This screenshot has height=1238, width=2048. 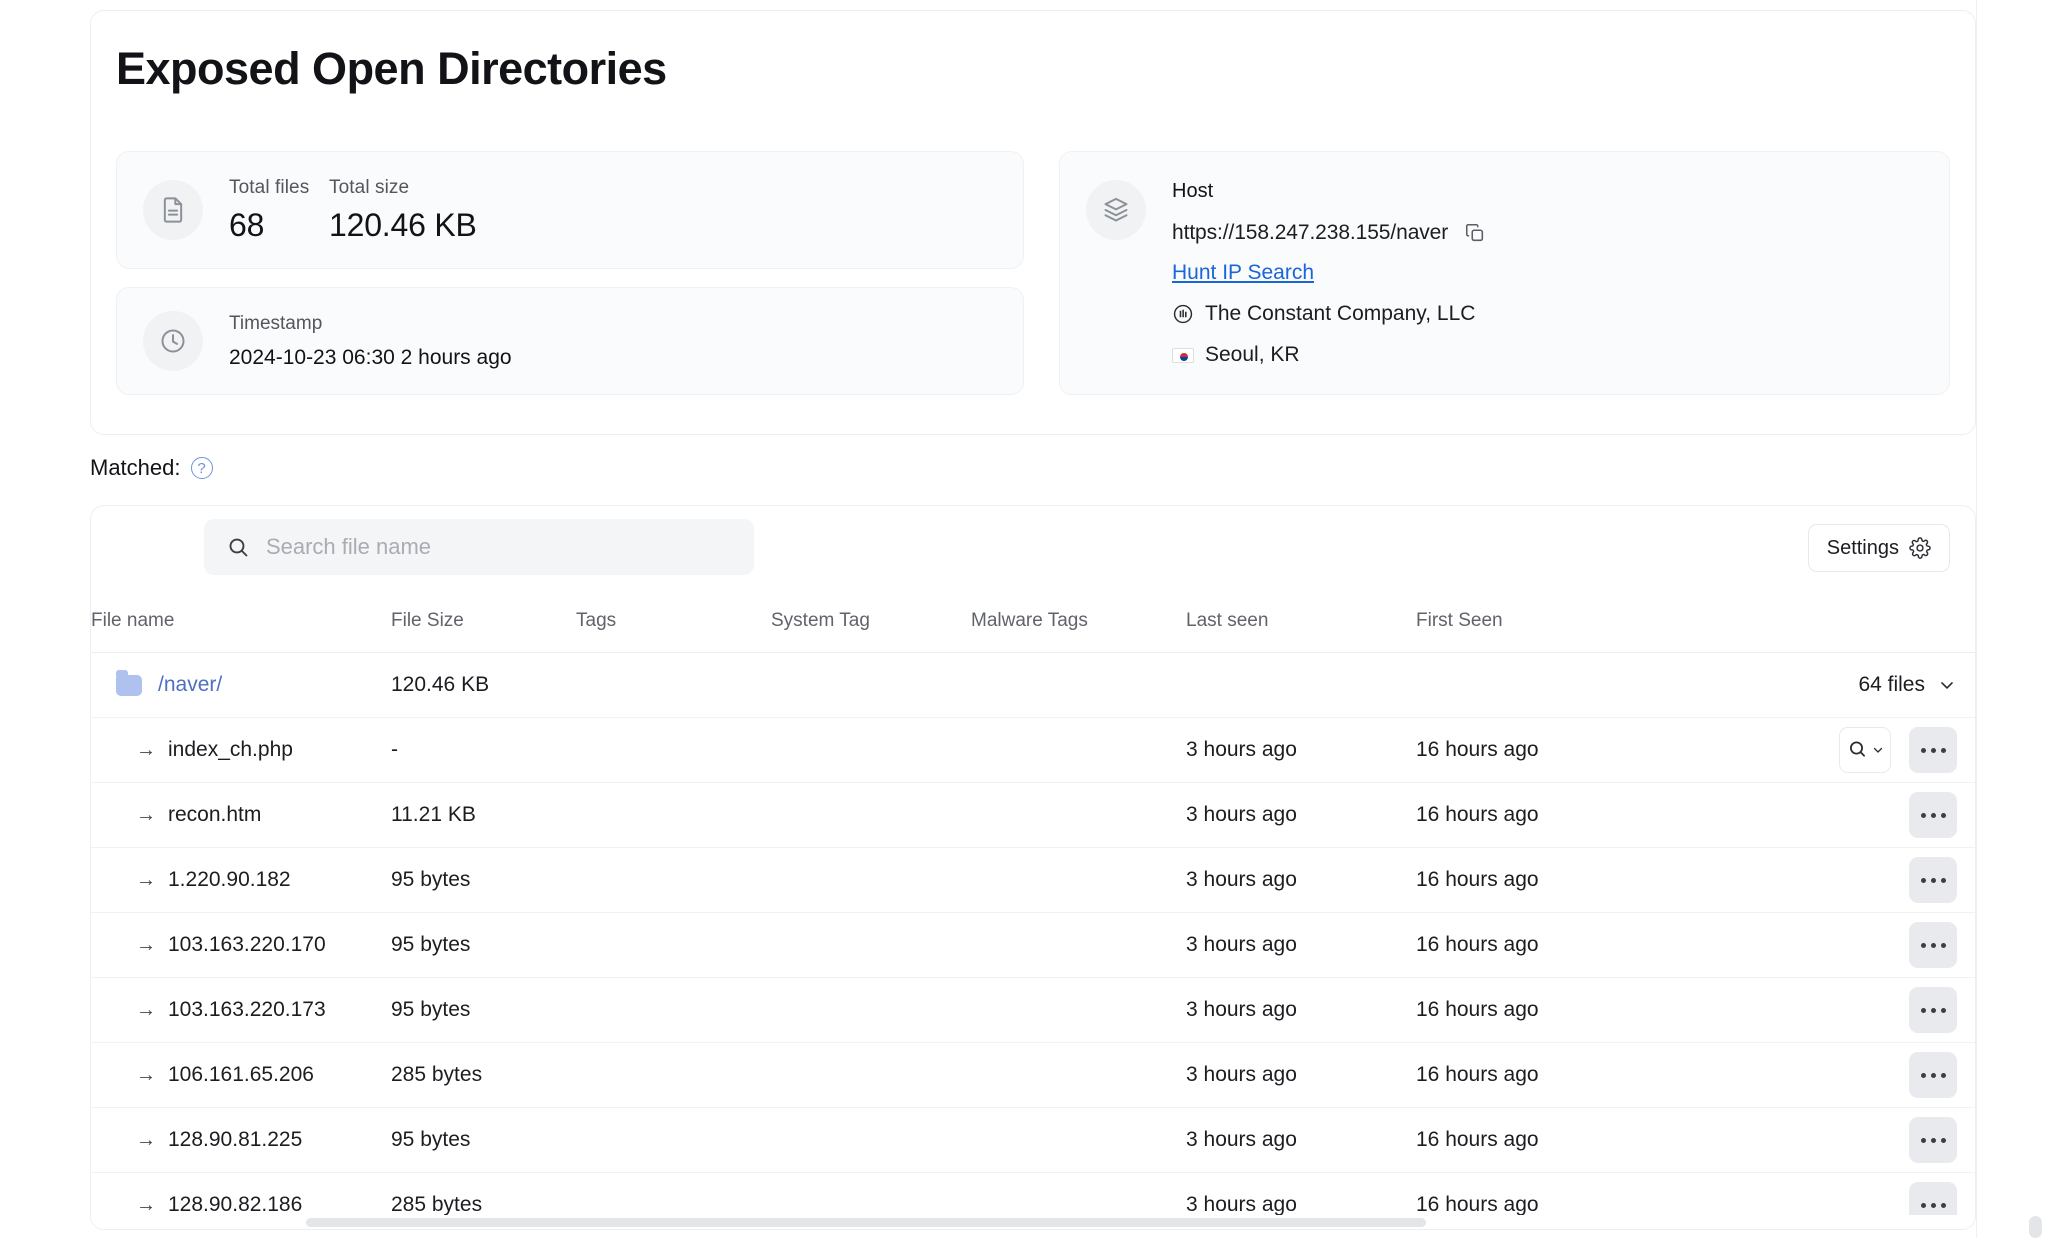 I want to click on folder-tags-cell, so click(x=673, y=685).